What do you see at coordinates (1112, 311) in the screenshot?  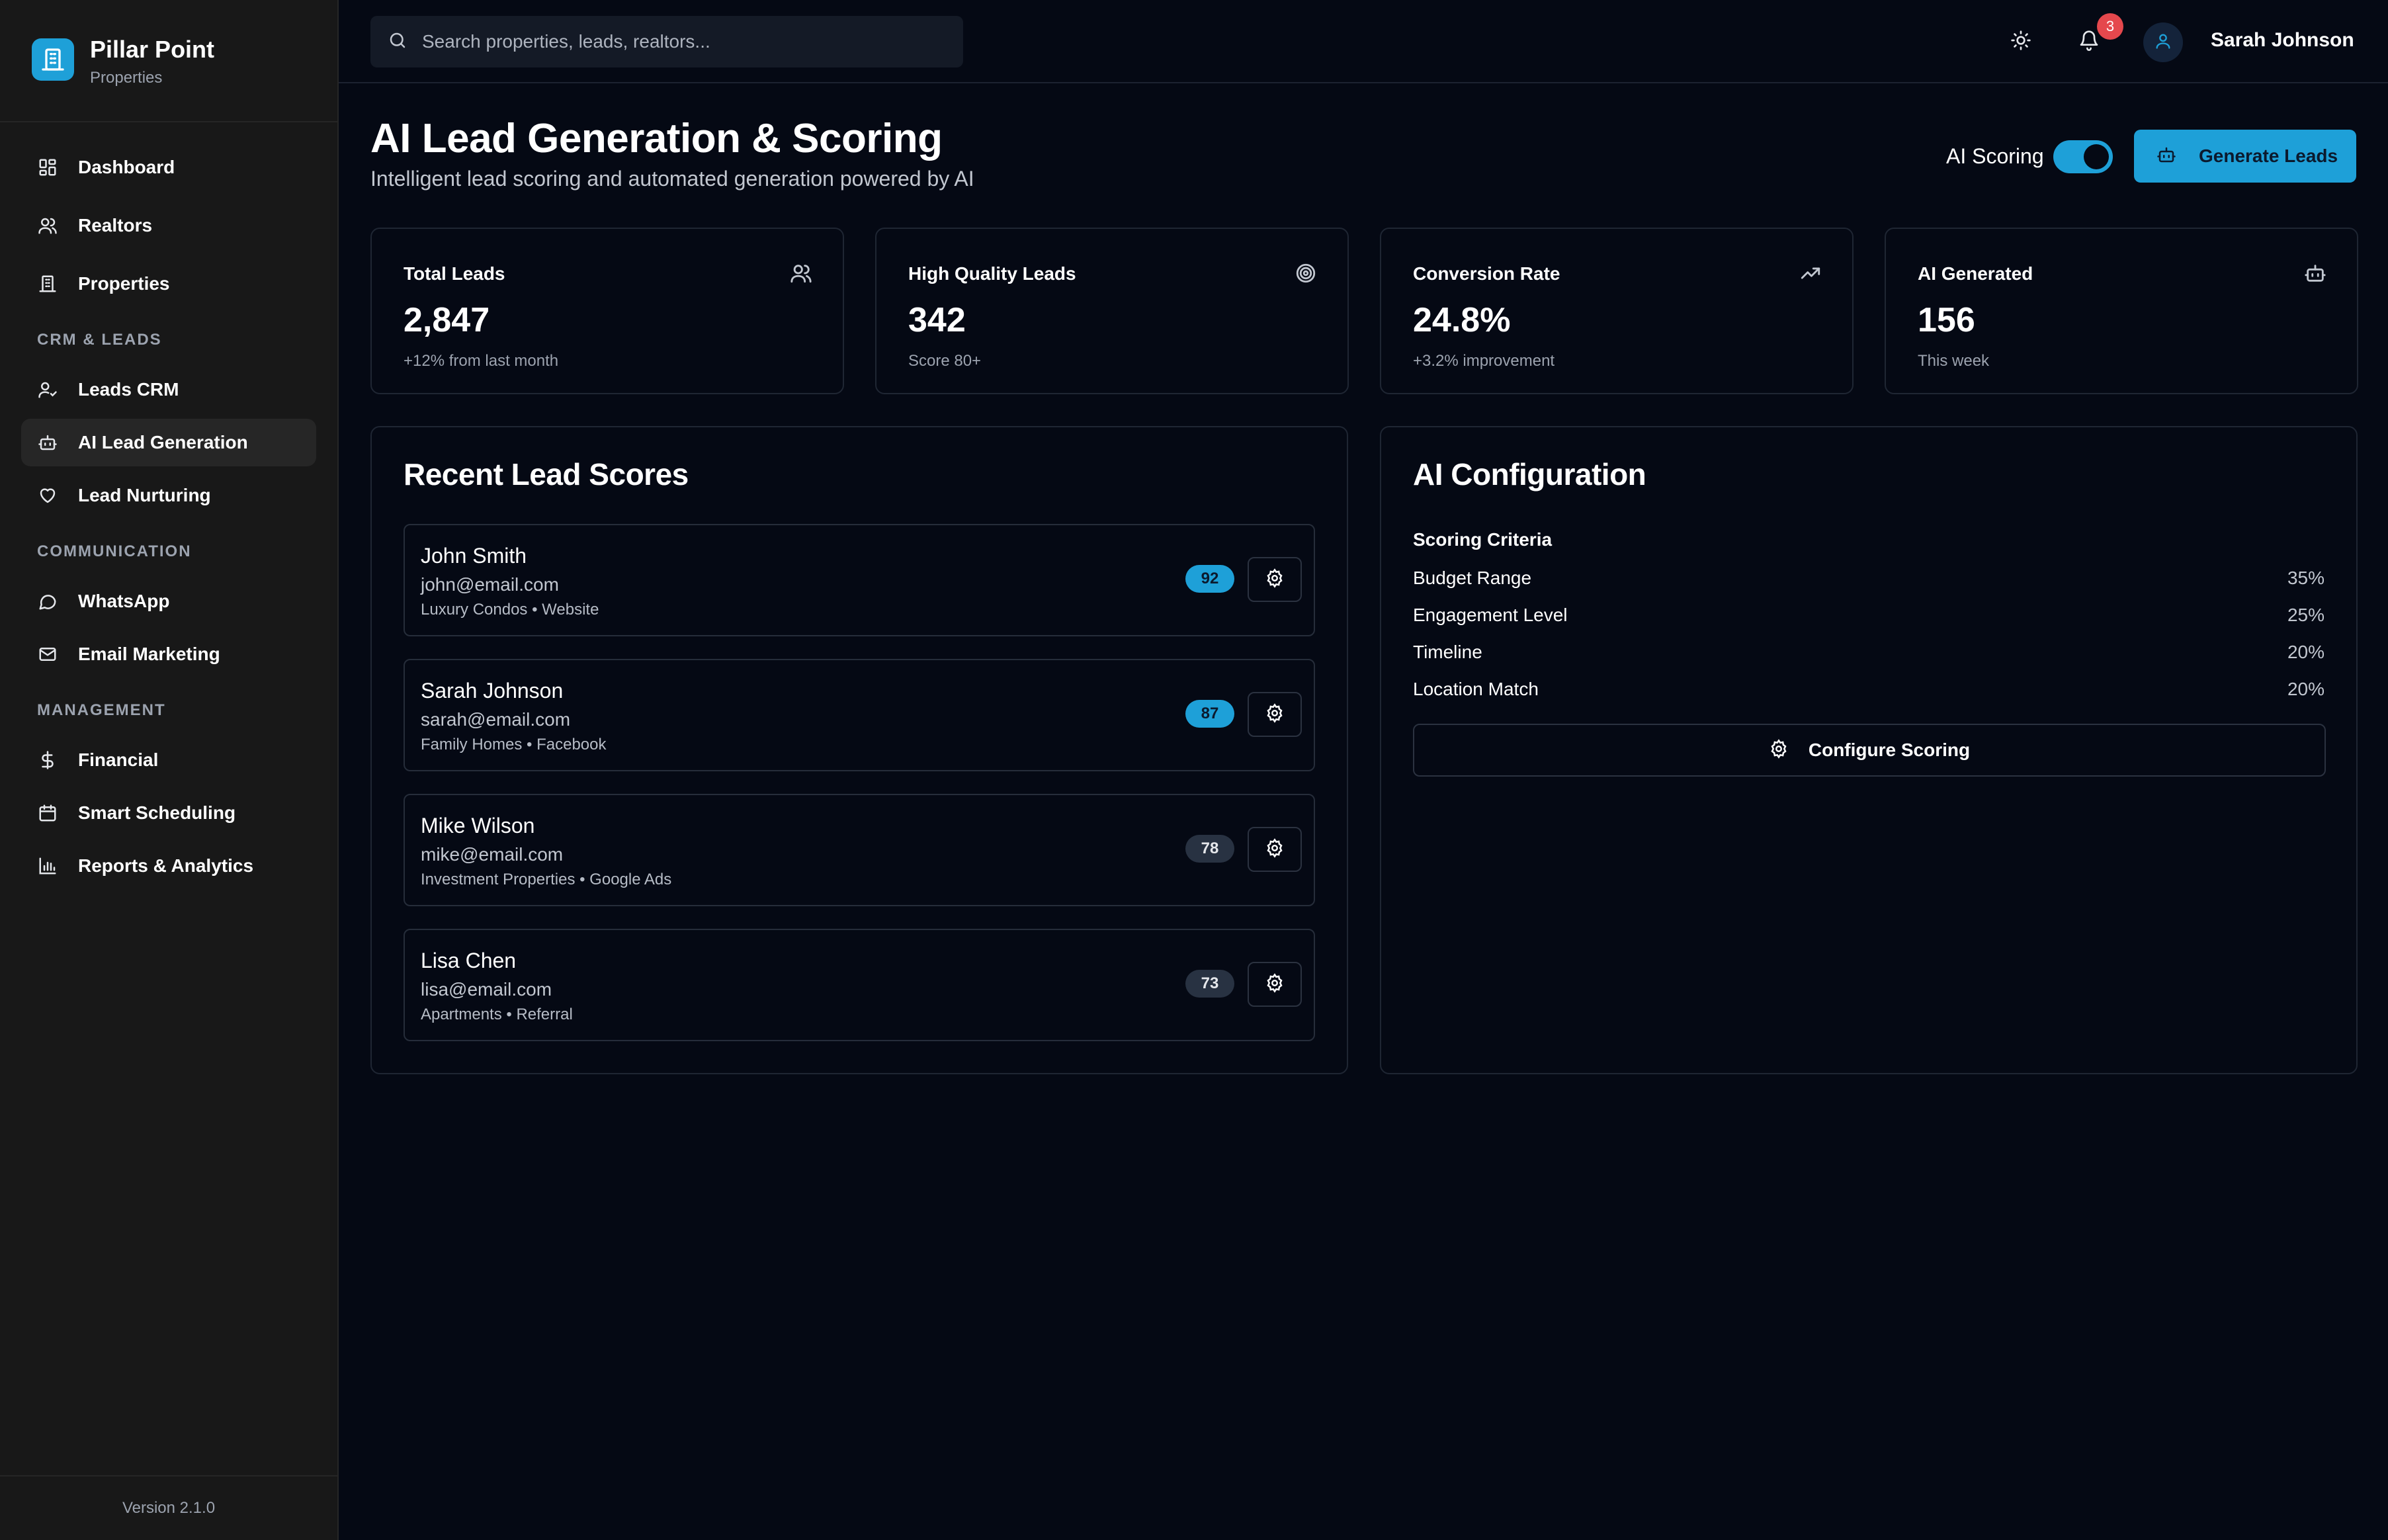 I see `stat-card-high-quality-leads: High Quality Leads 342 Score 80+` at bounding box center [1112, 311].